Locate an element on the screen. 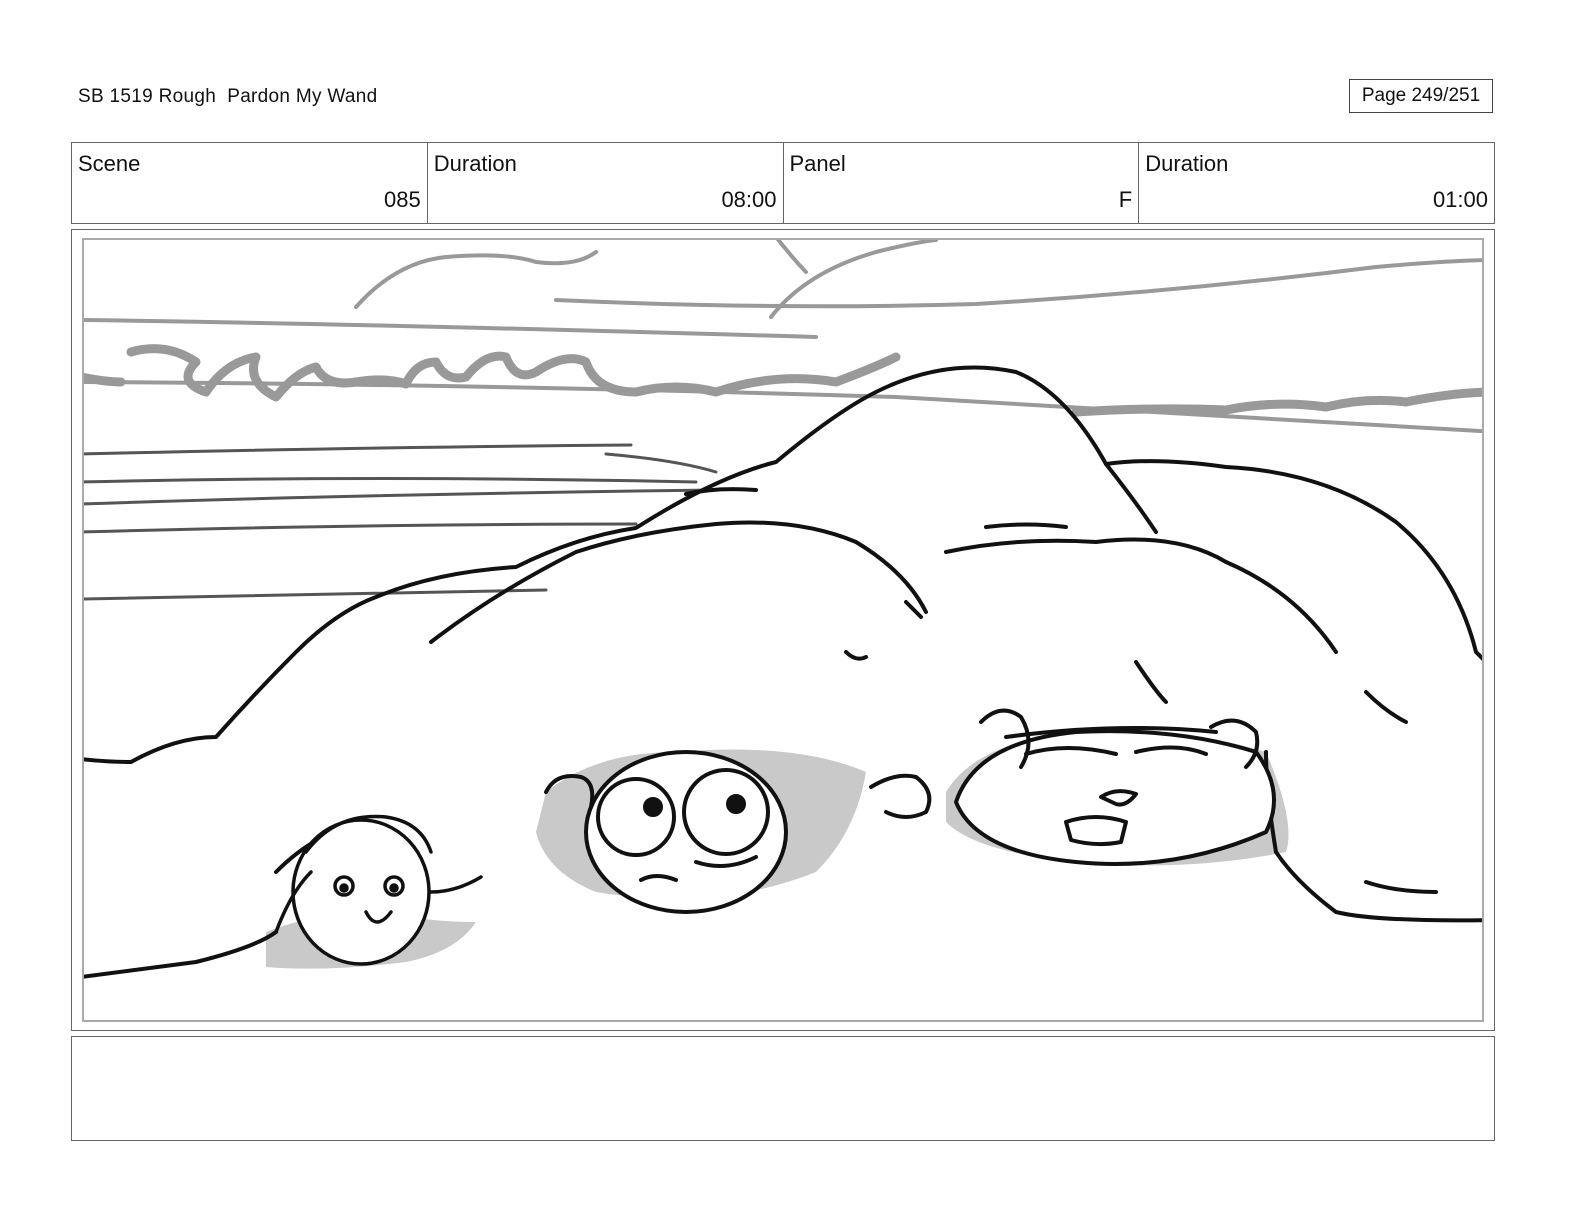 This screenshot has width=1584, height=1224. scene-duration-label: Duration is located at coordinates (475, 163).